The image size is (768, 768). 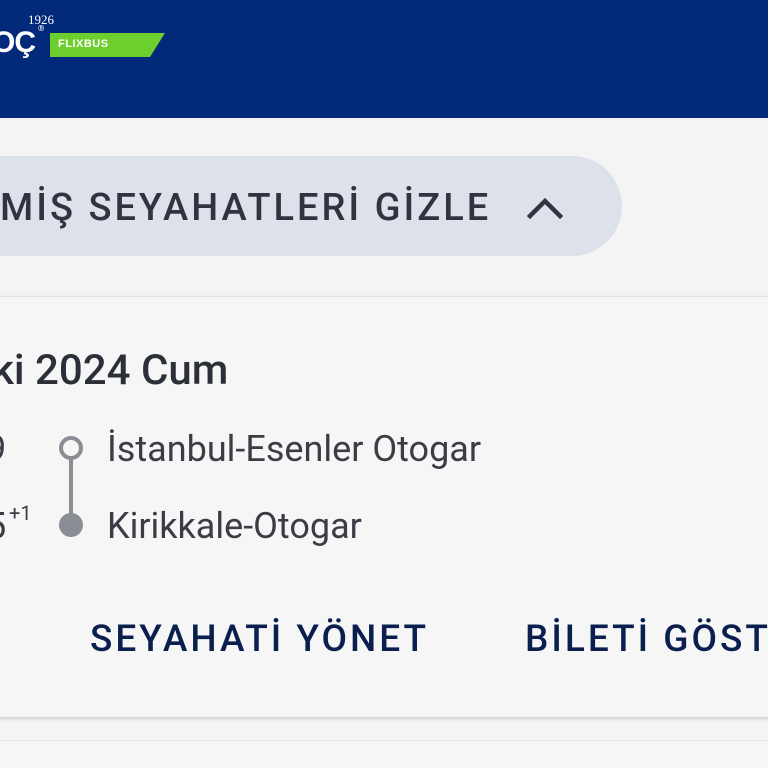 I want to click on logo-registered-mark: ®, so click(x=41, y=28).